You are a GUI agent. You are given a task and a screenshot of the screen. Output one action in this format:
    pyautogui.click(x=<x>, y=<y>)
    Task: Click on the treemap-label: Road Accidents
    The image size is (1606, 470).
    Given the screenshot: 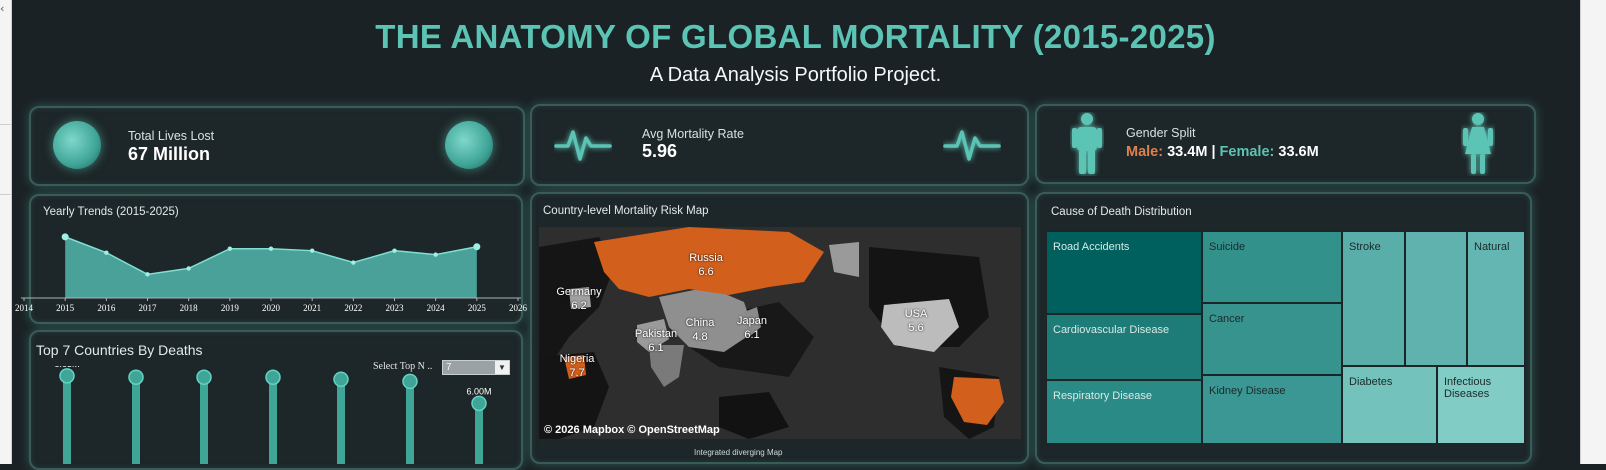 What is the action you would take?
    pyautogui.click(x=1091, y=247)
    